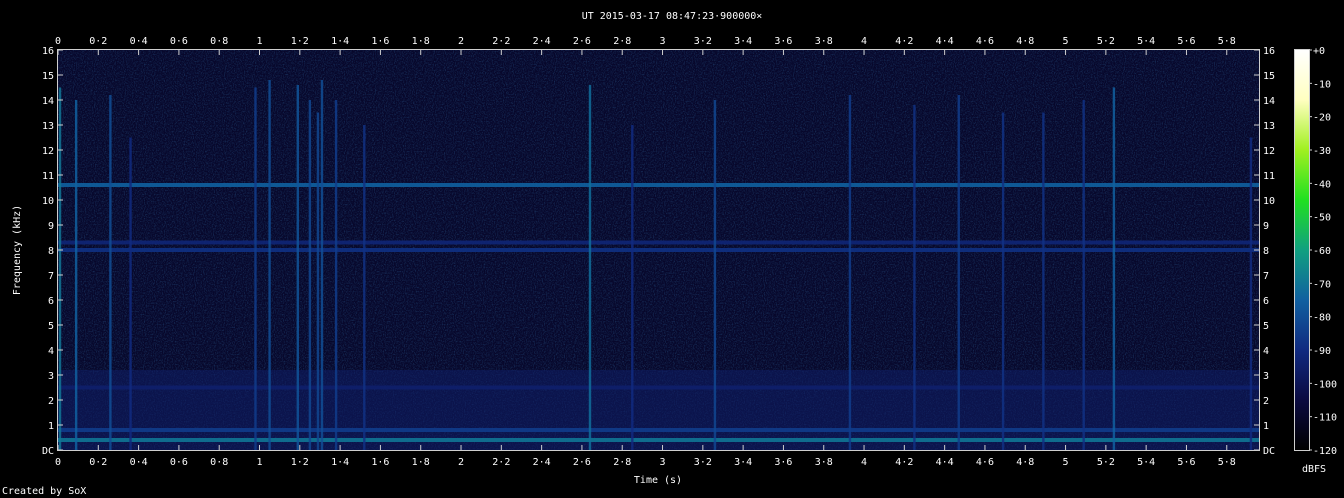  I want to click on x-tick-label-top: 2, so click(461, 41).